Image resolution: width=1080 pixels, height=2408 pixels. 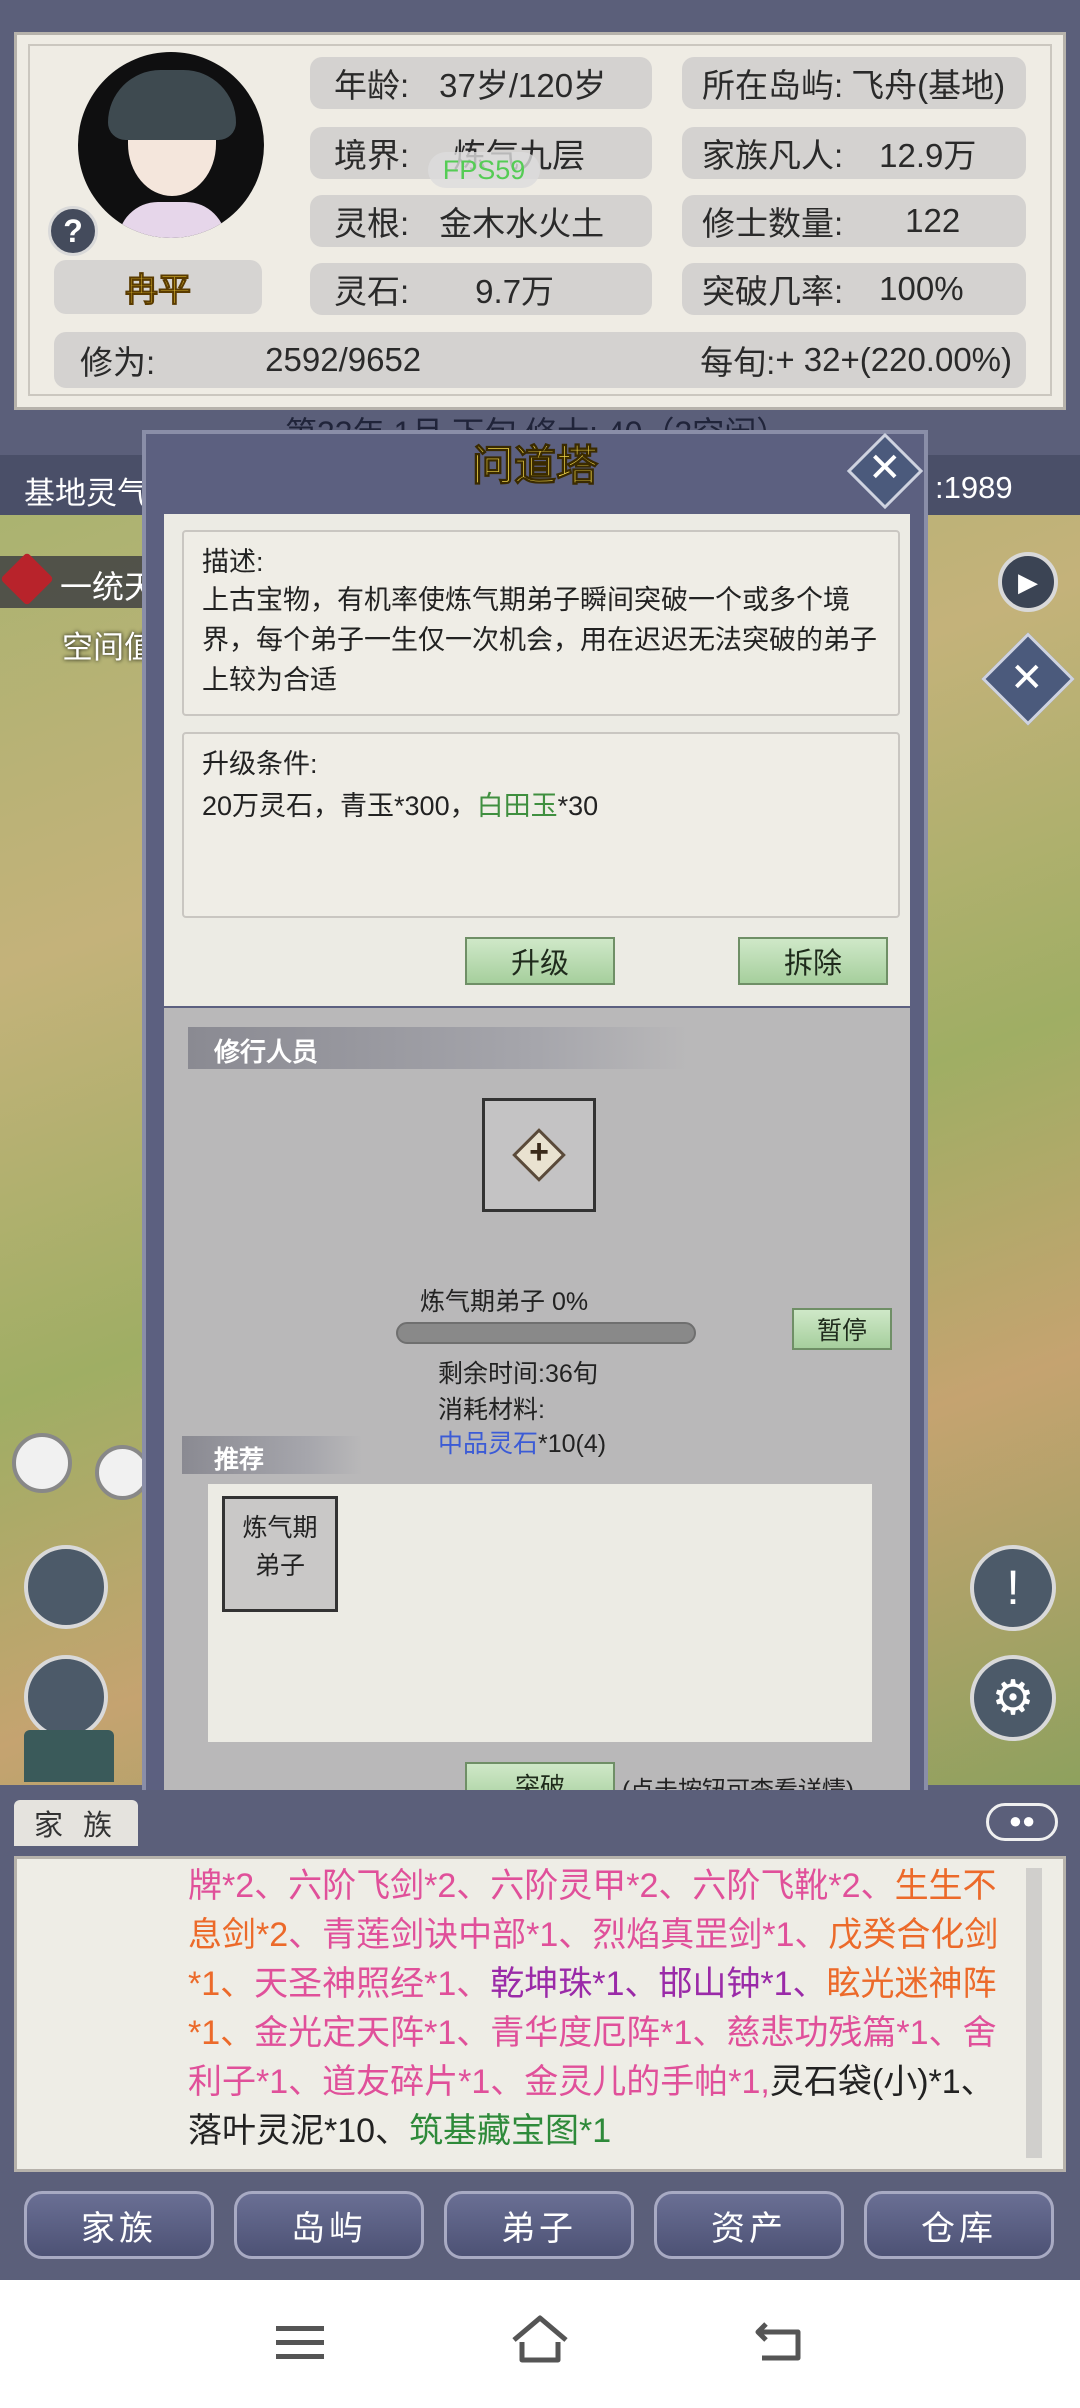 I want to click on cultivator-label: 修士数量:, so click(x=773, y=223).